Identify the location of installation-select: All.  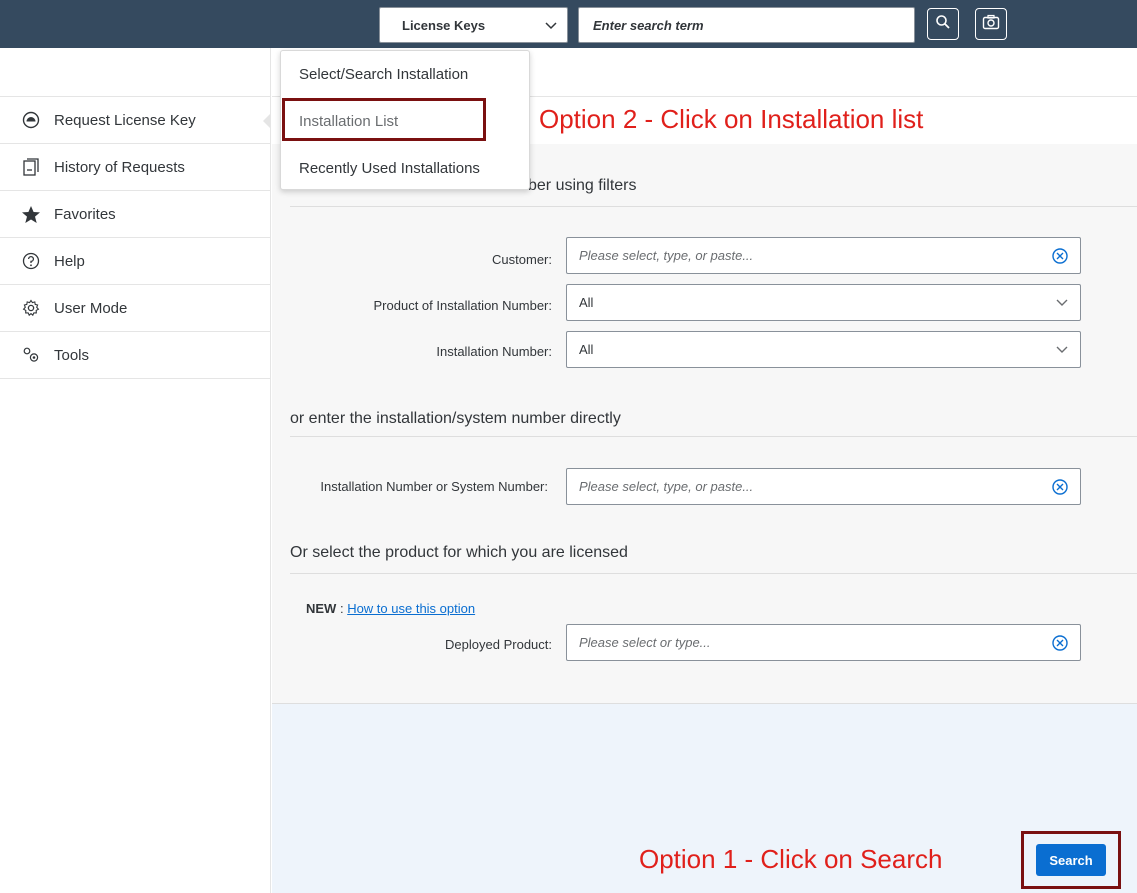
(823, 349).